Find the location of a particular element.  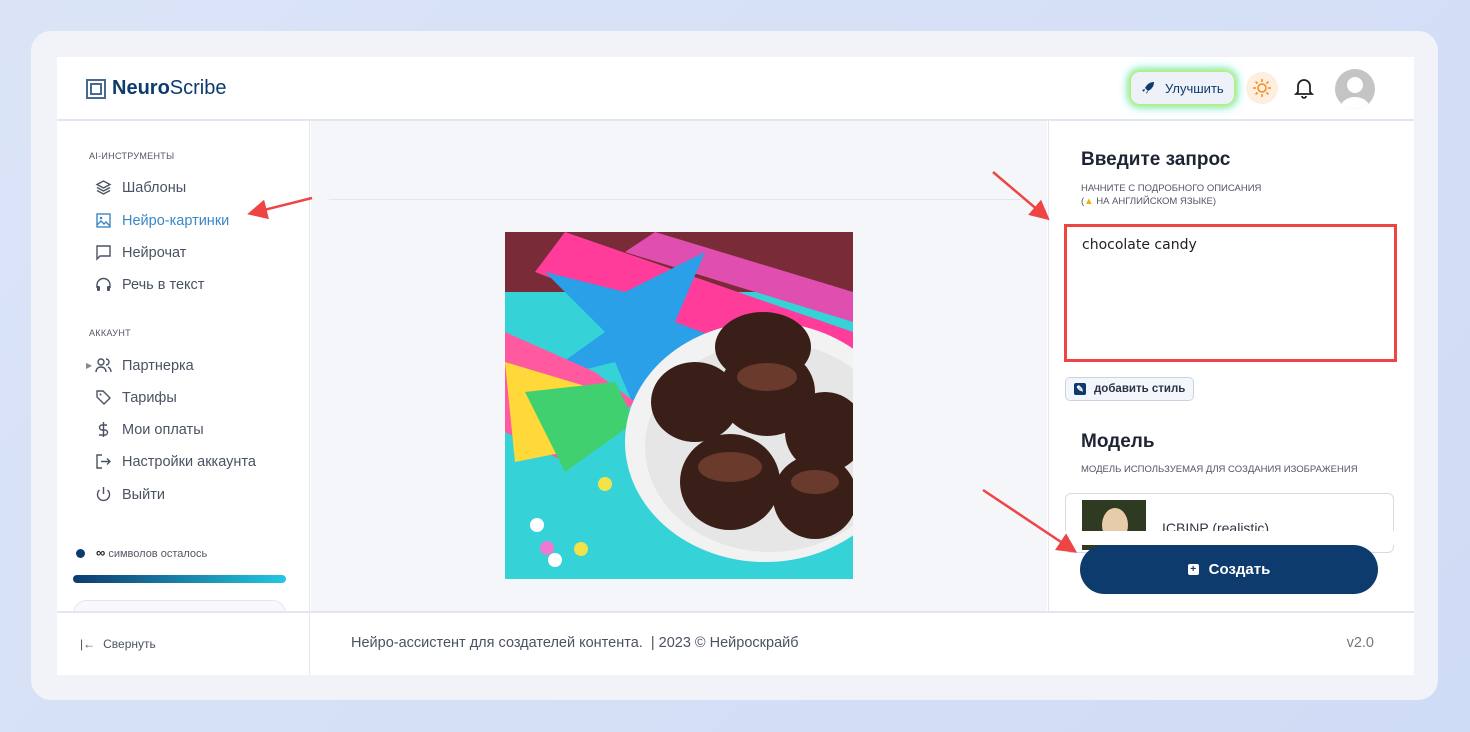

upgrade-button: Улучшить is located at coordinates (1182, 88).